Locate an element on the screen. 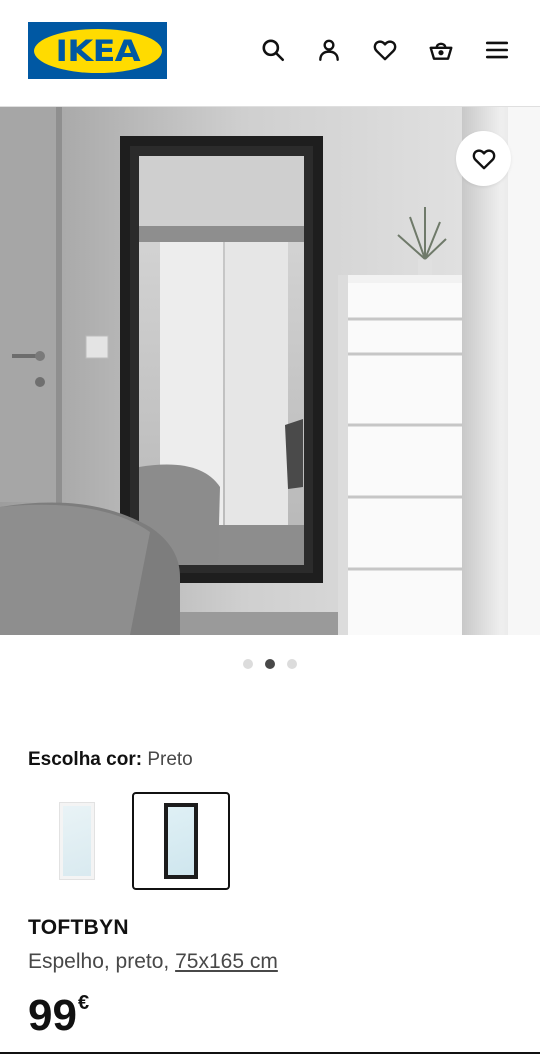 The height and width of the screenshot is (1054, 540). logo-text: IKEA is located at coordinates (97, 50).